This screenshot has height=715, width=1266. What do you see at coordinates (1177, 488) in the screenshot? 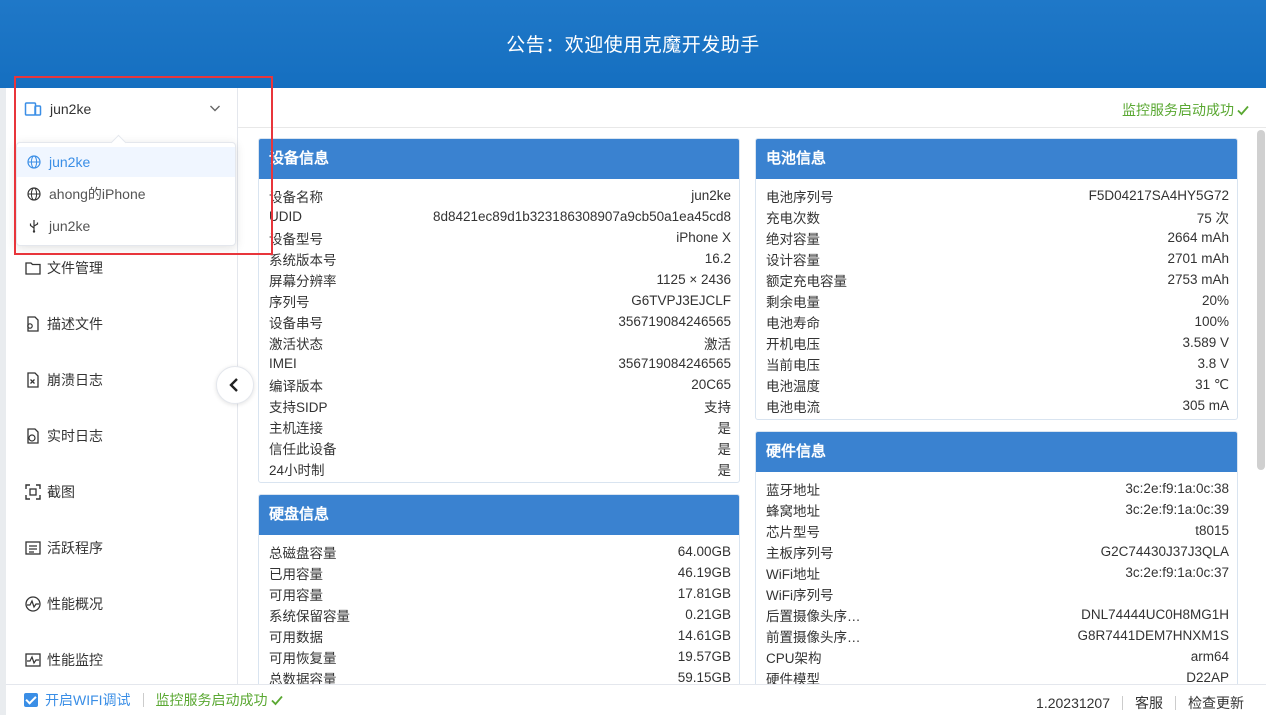
I see `info-row-value: 3c:2e:f9:1a:0c:38` at bounding box center [1177, 488].